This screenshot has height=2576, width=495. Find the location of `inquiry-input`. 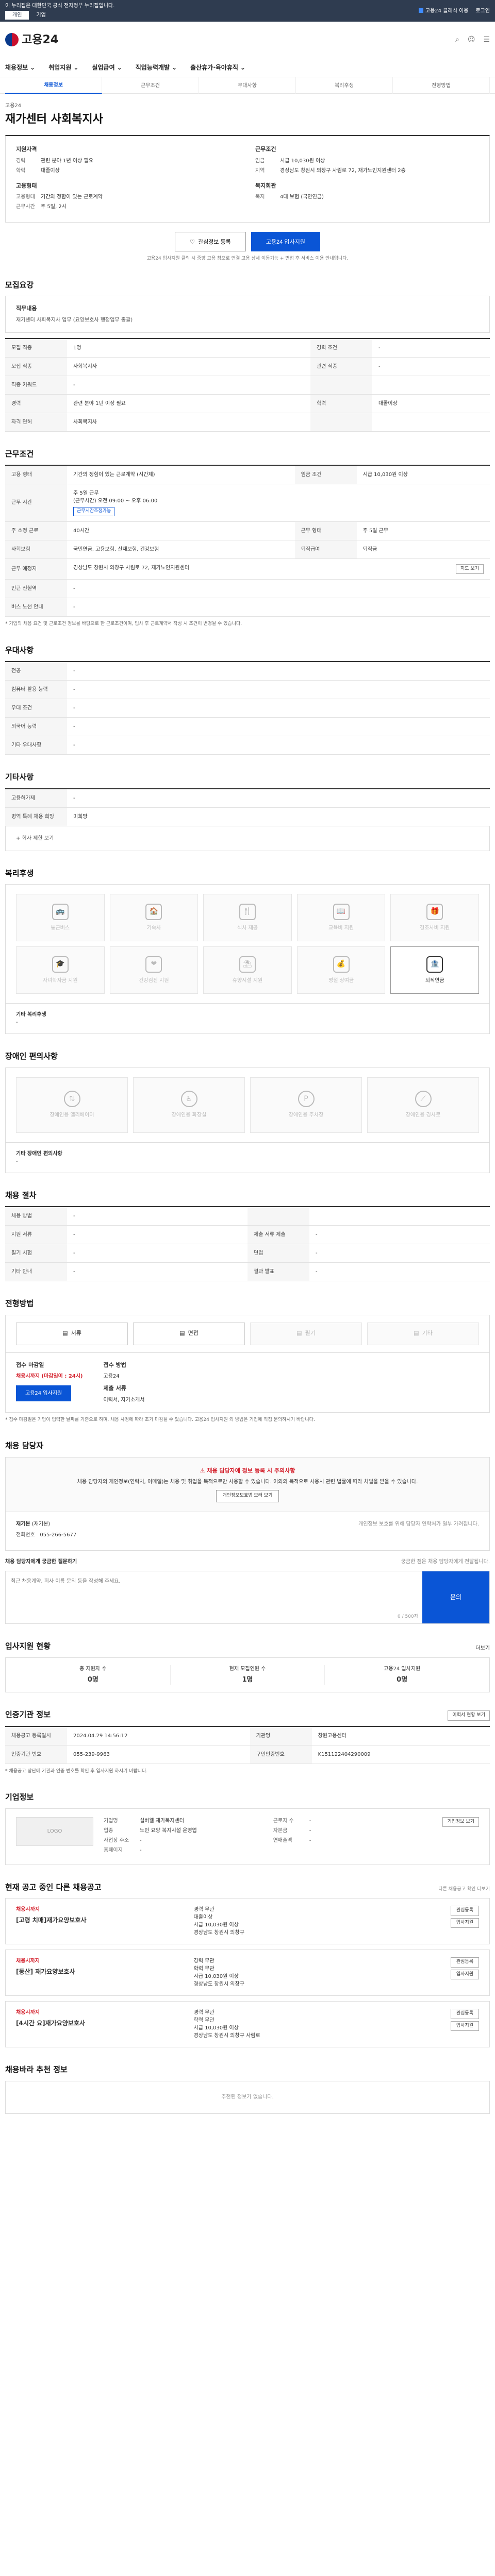

inquiry-input is located at coordinates (214, 1596).